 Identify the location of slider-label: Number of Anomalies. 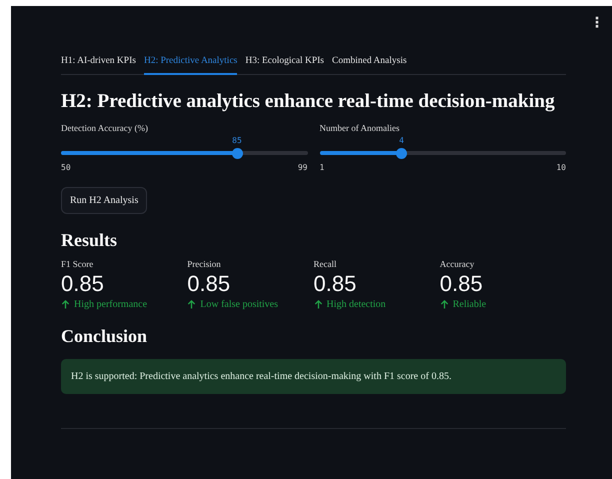
(360, 128).